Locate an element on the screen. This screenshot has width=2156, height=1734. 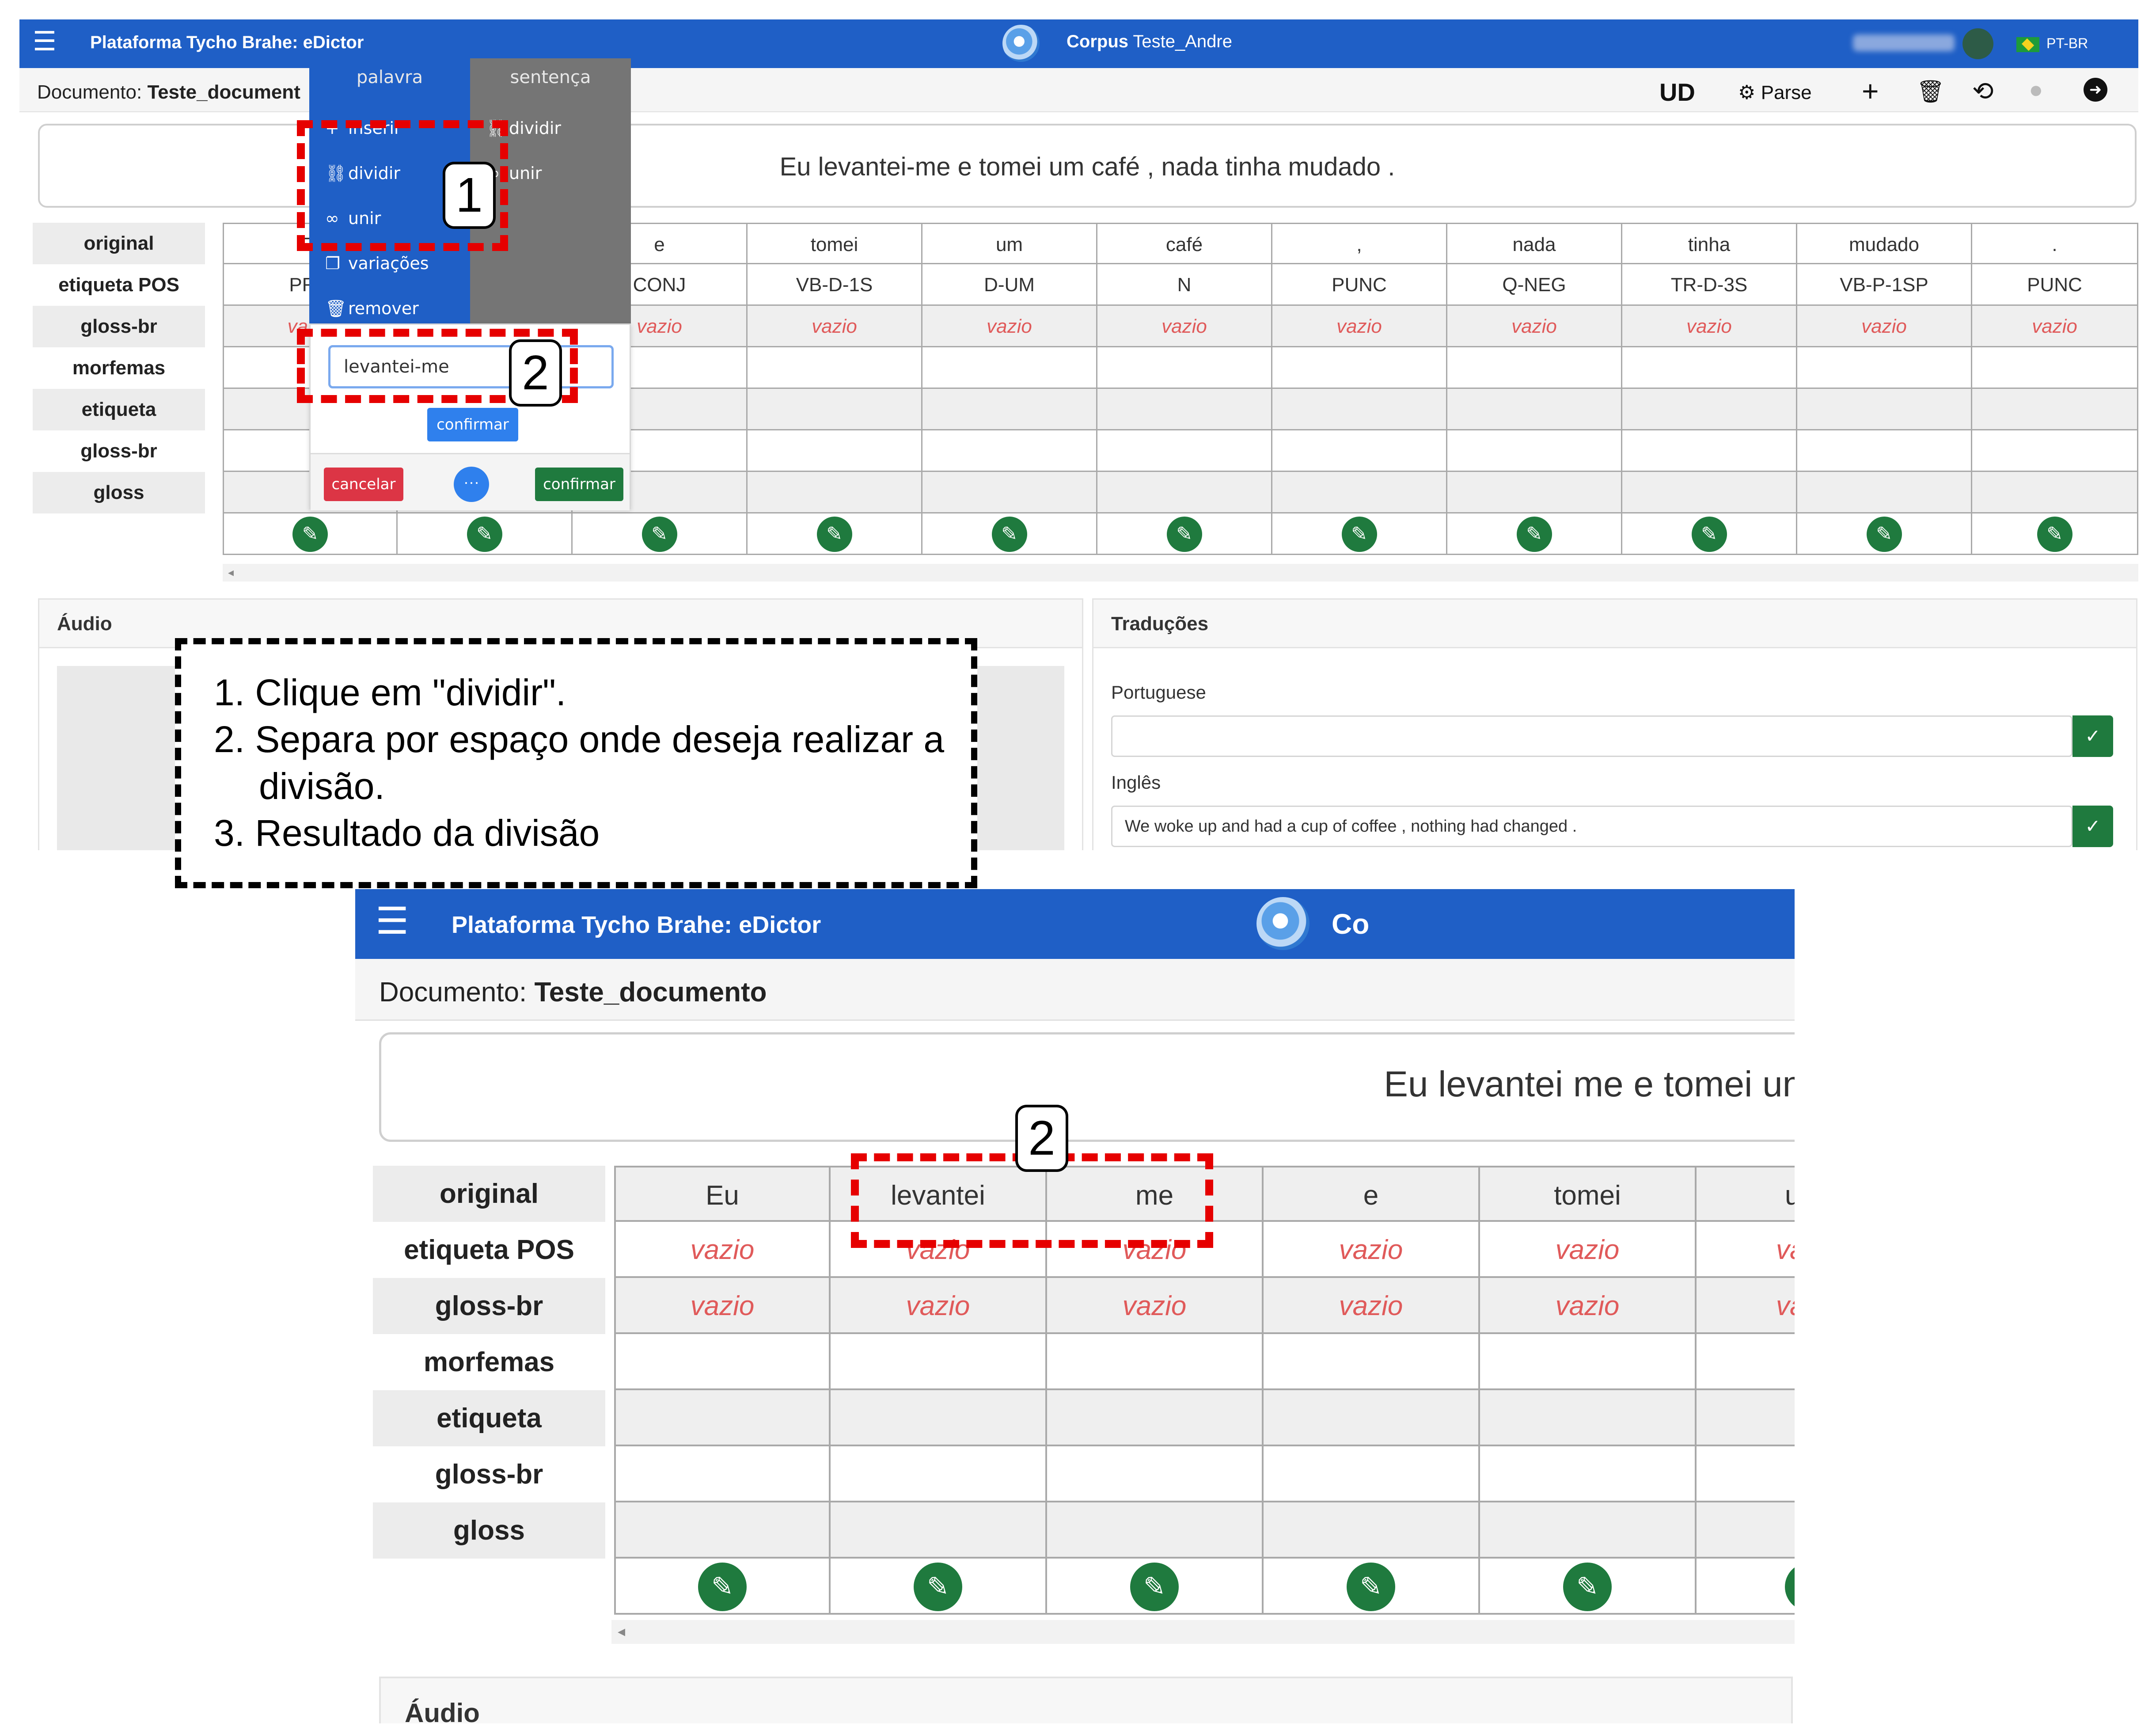
pos-cell: PUNC is located at coordinates (1359, 285).